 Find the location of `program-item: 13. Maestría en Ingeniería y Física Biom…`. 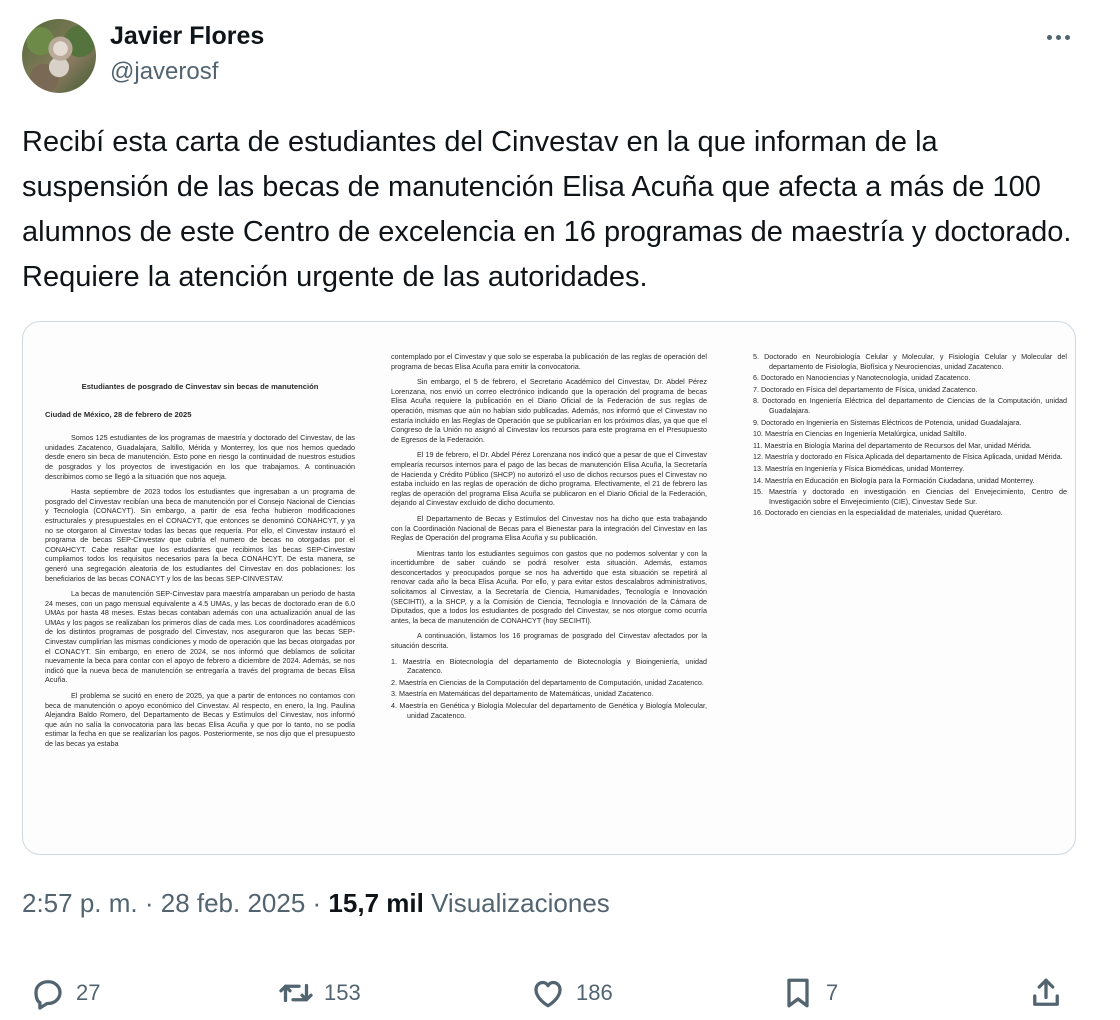

program-item: 13. Maestría en Ingeniería y Física Biom… is located at coordinates (859, 468).